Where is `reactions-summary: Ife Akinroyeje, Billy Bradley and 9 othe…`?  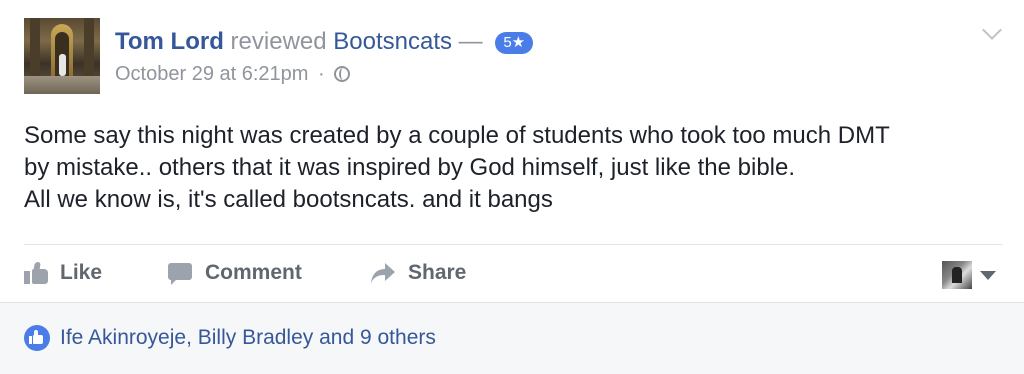
reactions-summary: Ife Akinroyeje, Billy Bradley and 9 othe… is located at coordinates (230, 338).